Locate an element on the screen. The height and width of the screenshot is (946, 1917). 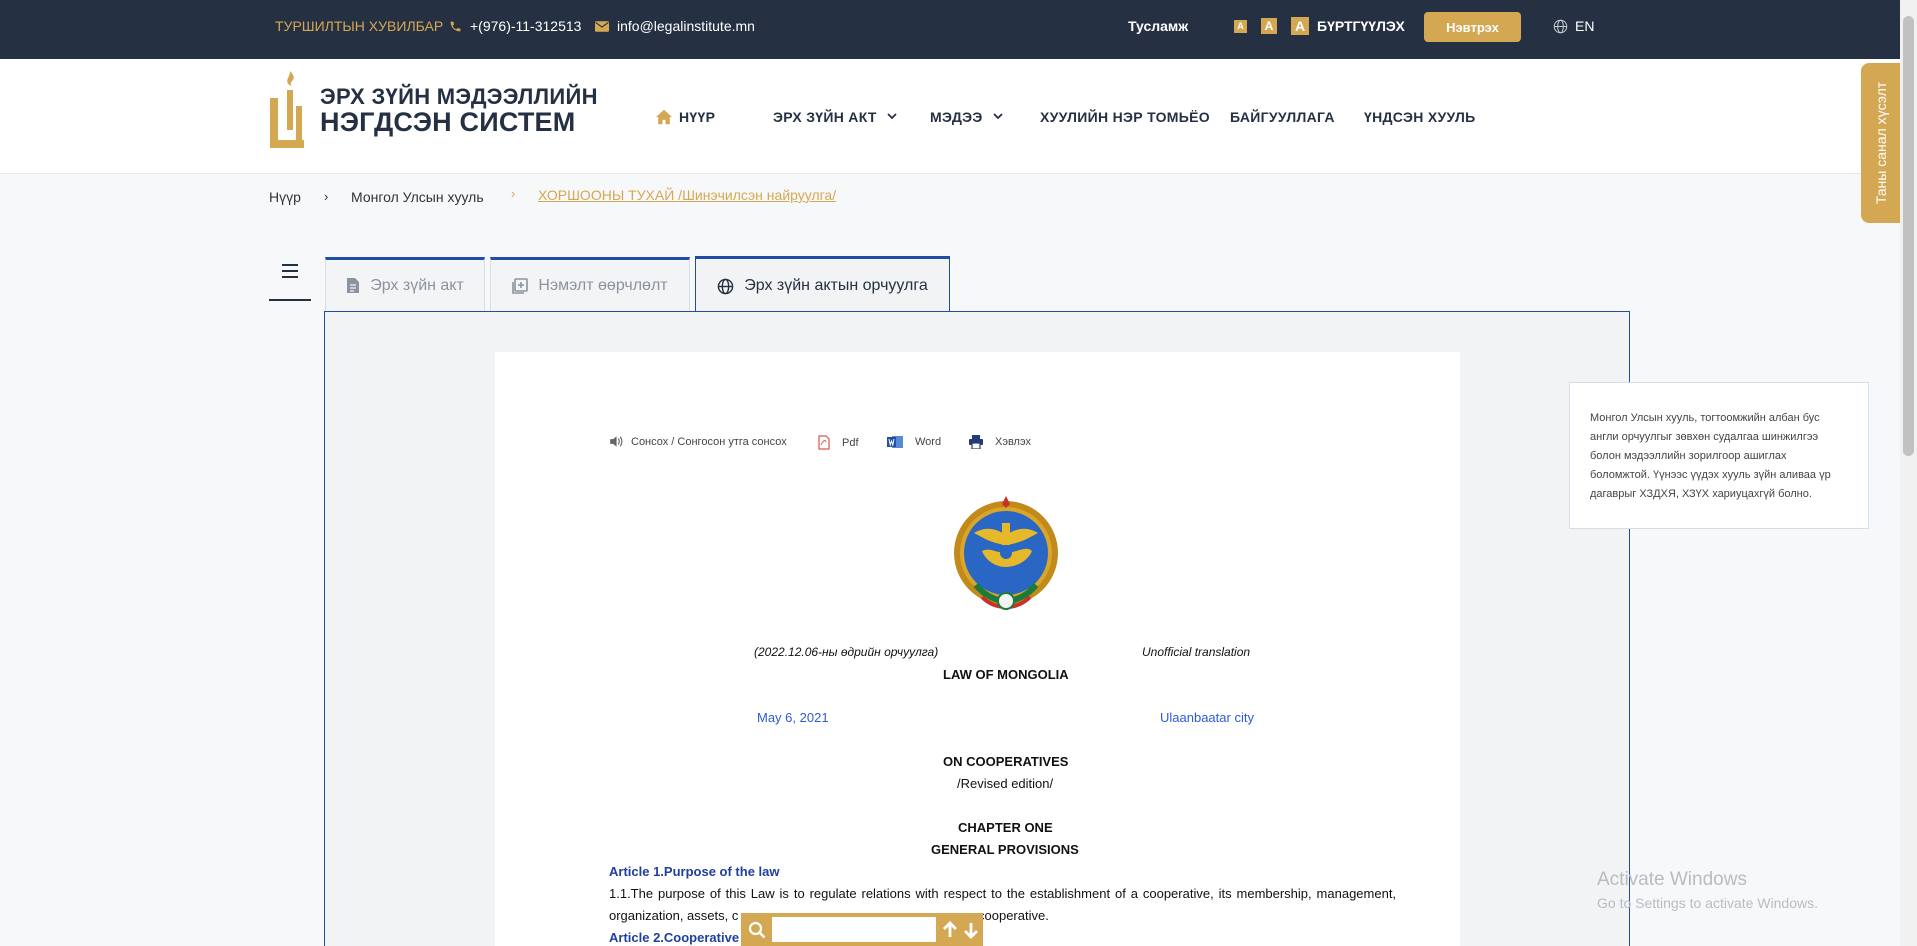
help-link: Тусламж is located at coordinates (1158, 26).